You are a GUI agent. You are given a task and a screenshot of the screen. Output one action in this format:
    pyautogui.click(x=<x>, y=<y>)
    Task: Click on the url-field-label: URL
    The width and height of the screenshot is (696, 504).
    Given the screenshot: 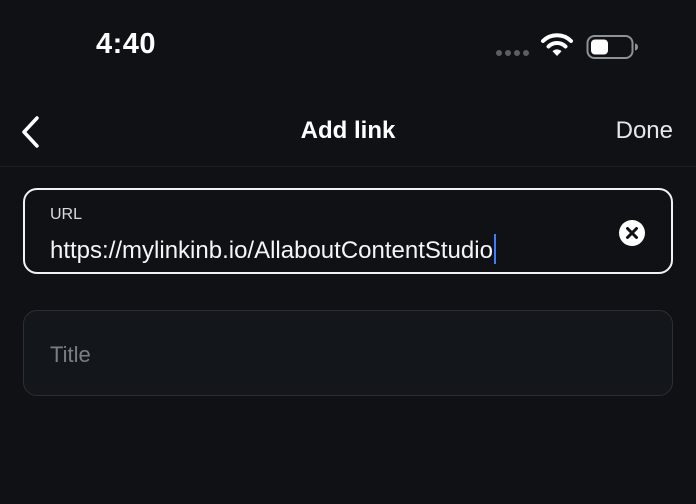 What is the action you would take?
    pyautogui.click(x=66, y=214)
    